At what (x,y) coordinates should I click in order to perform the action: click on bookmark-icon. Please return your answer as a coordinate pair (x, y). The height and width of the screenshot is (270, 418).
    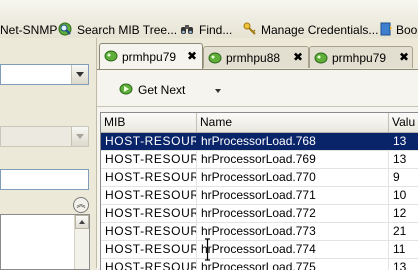
    Looking at the image, I should click on (386, 29).